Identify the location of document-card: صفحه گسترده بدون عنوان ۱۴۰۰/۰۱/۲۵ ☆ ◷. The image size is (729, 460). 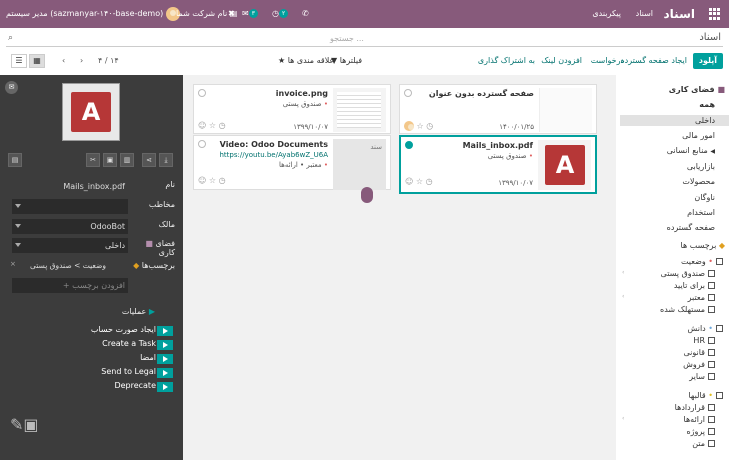
(498, 109).